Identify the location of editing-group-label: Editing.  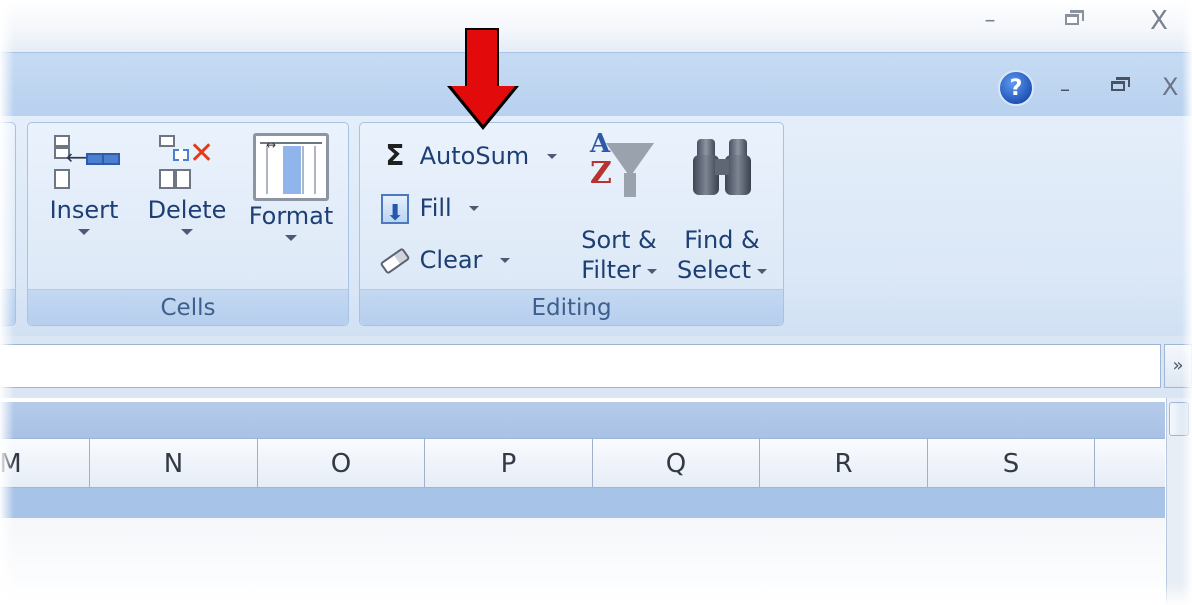
(571, 307).